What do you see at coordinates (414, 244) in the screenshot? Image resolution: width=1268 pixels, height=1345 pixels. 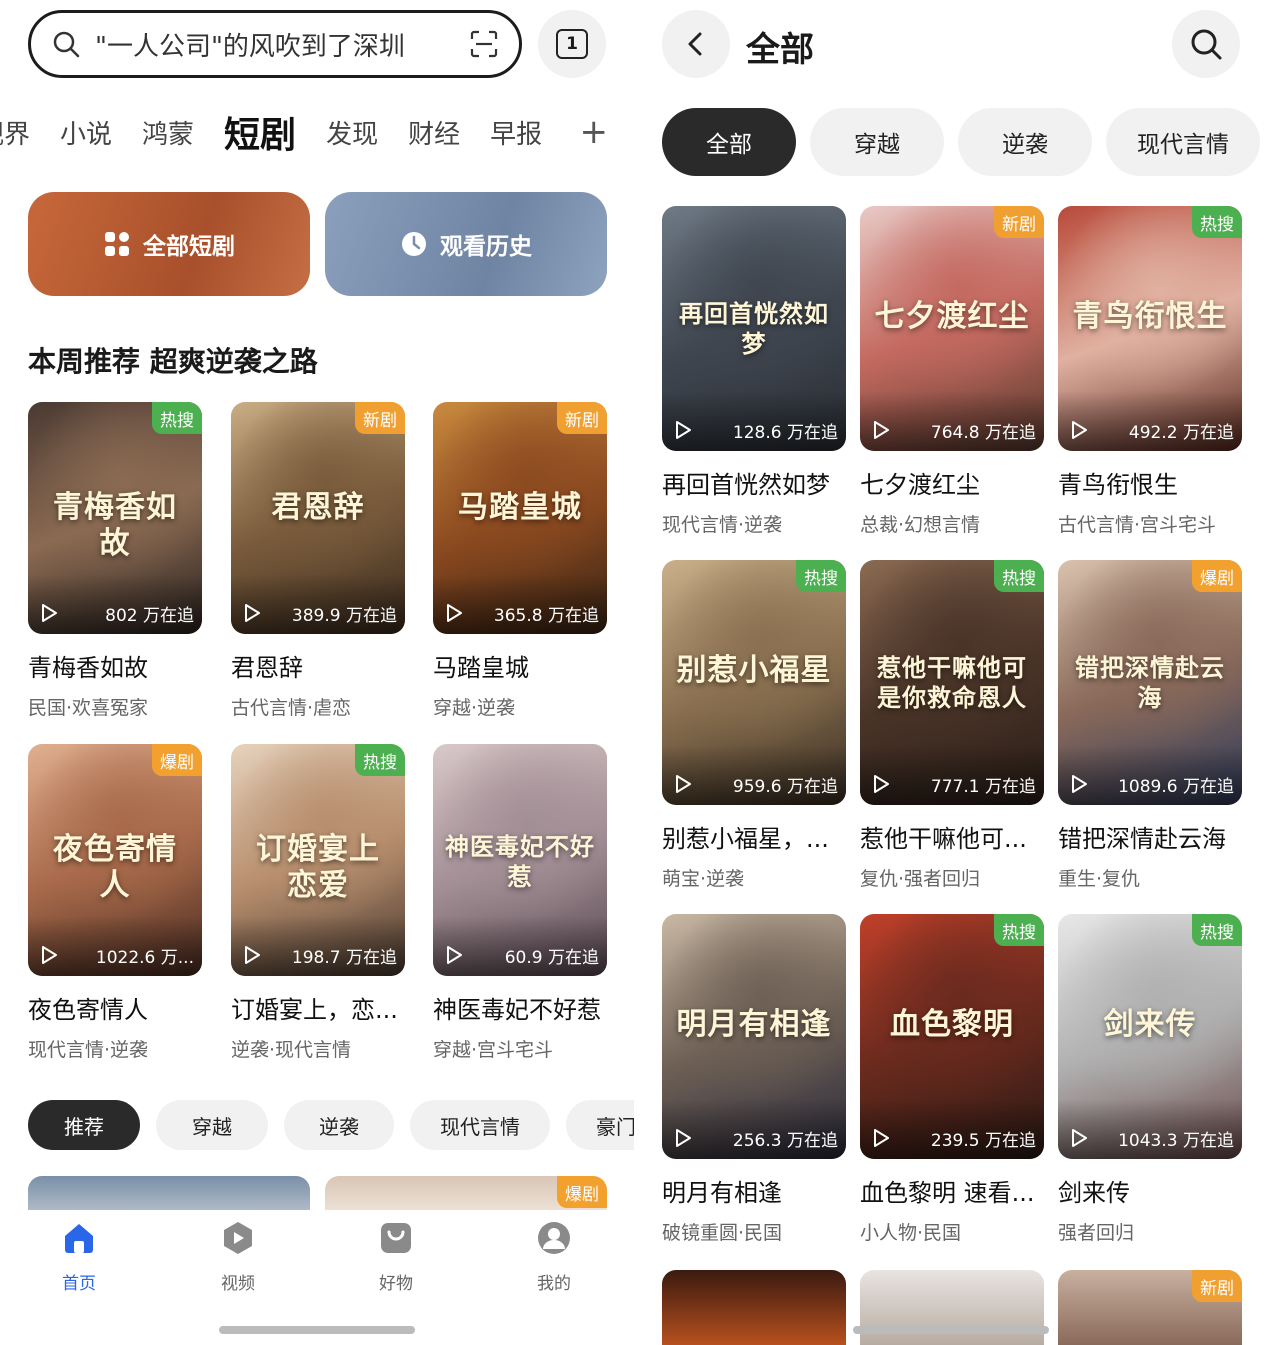 I see `clock-icon` at bounding box center [414, 244].